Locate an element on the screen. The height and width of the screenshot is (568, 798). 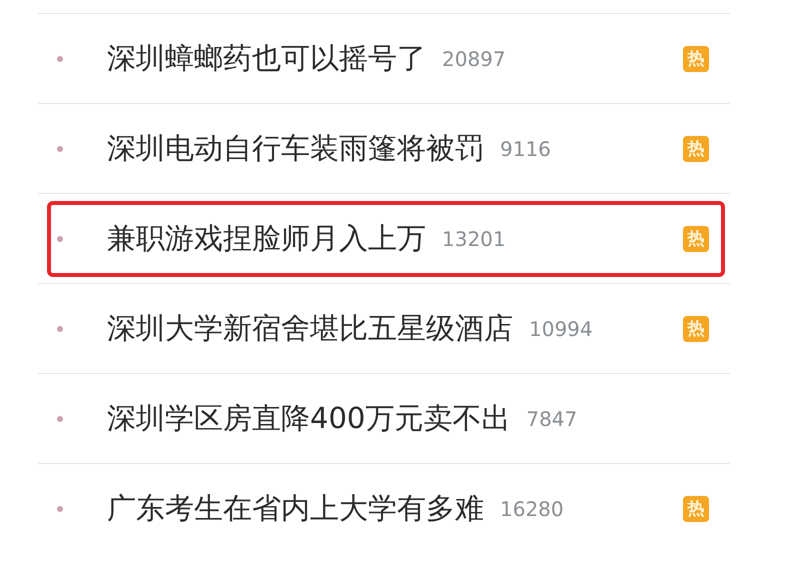
list-item: 深圳电动自行车装雨篷将被罚 9116 热 is located at coordinates (386, 148).